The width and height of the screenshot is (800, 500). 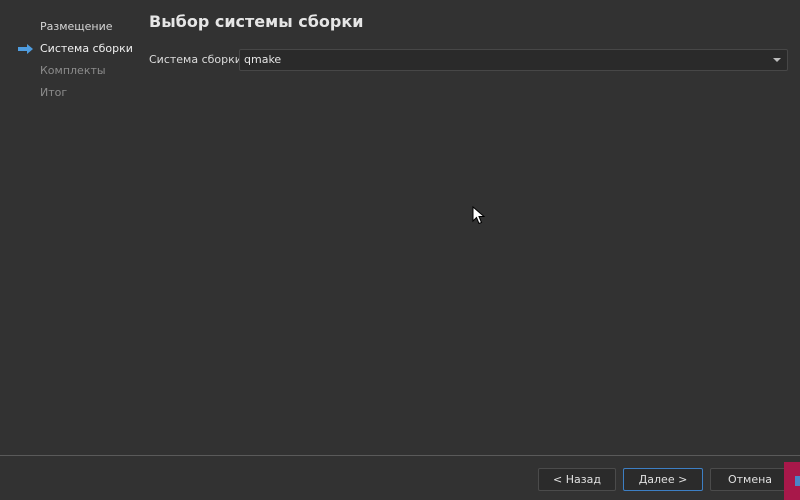 I want to click on page-title: Выбор системы сборки, so click(x=256, y=21).